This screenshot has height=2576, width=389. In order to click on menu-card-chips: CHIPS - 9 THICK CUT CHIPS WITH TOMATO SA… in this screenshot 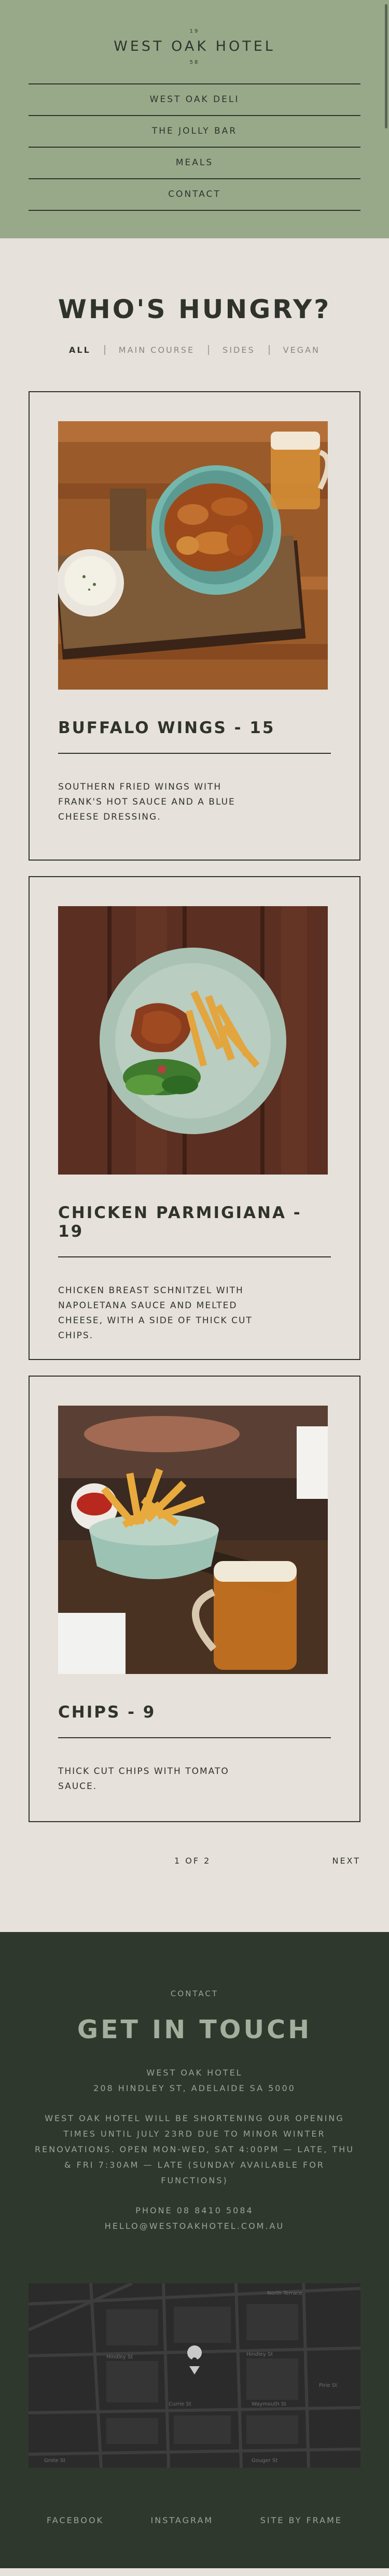, I will do `click(195, 1599)`.